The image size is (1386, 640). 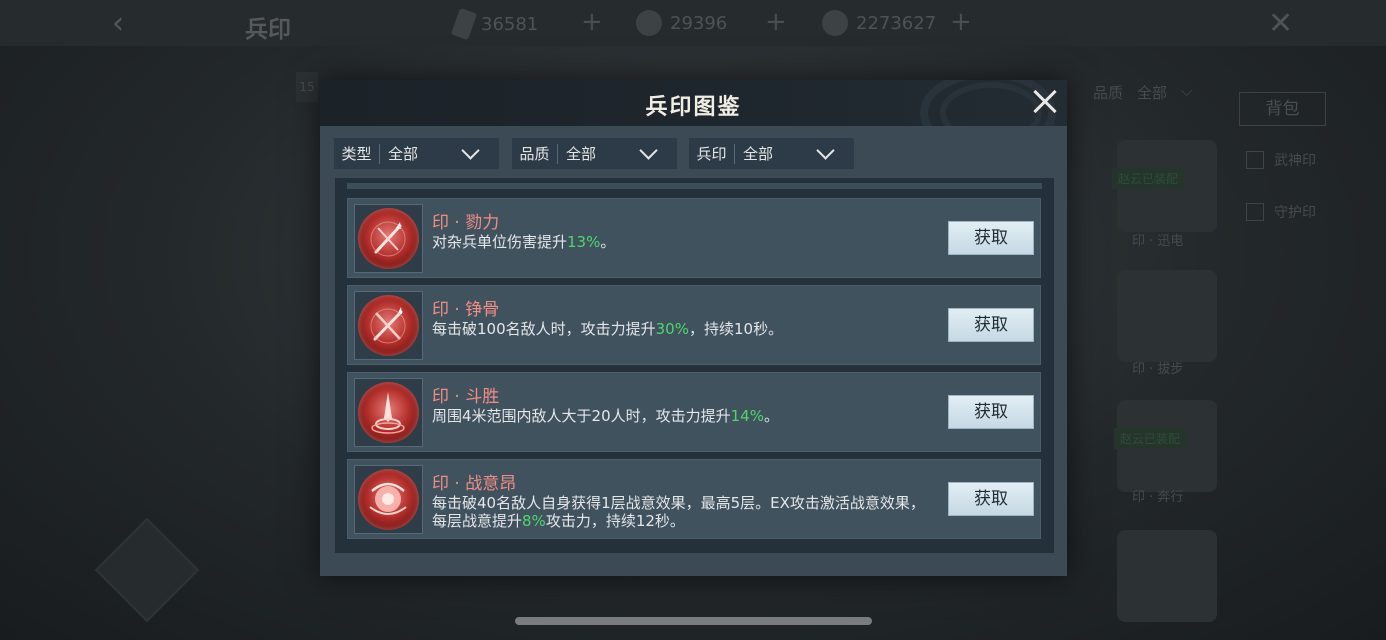 I want to click on dialog-title: 兵印图鉴, so click(x=693, y=107).